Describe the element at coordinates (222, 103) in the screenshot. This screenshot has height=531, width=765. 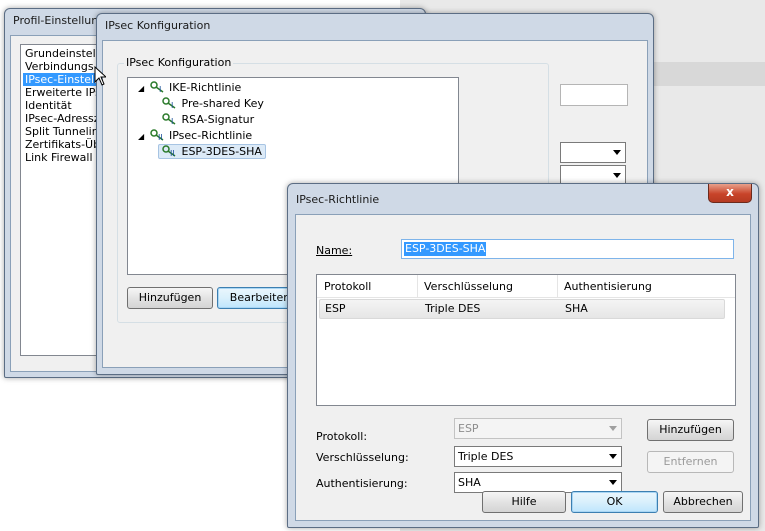
I see `tree-node-label: Pre-shared Key` at that location.